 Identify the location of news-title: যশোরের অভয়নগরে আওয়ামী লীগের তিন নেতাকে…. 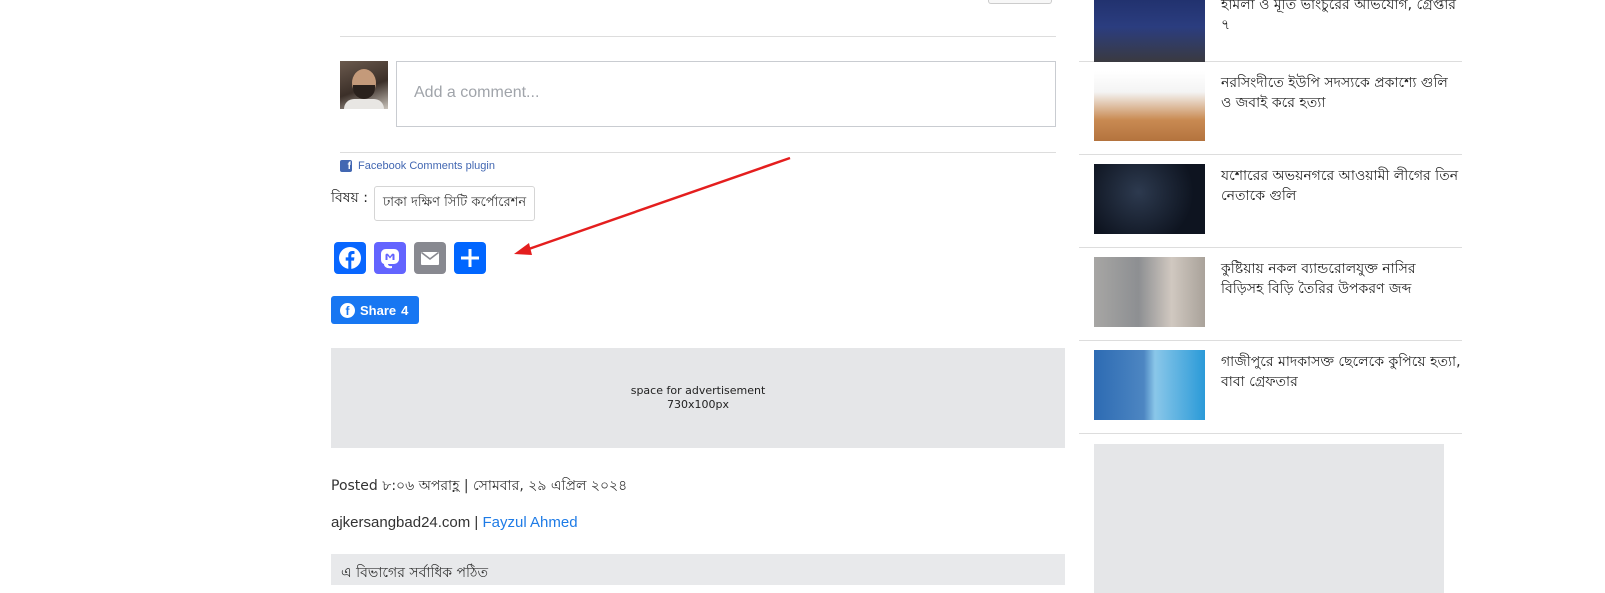
(1341, 185).